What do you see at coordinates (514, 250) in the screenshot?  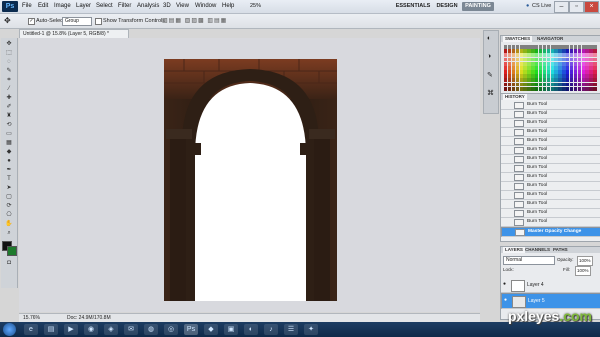 I see `tab-layers: LAYERS` at bounding box center [514, 250].